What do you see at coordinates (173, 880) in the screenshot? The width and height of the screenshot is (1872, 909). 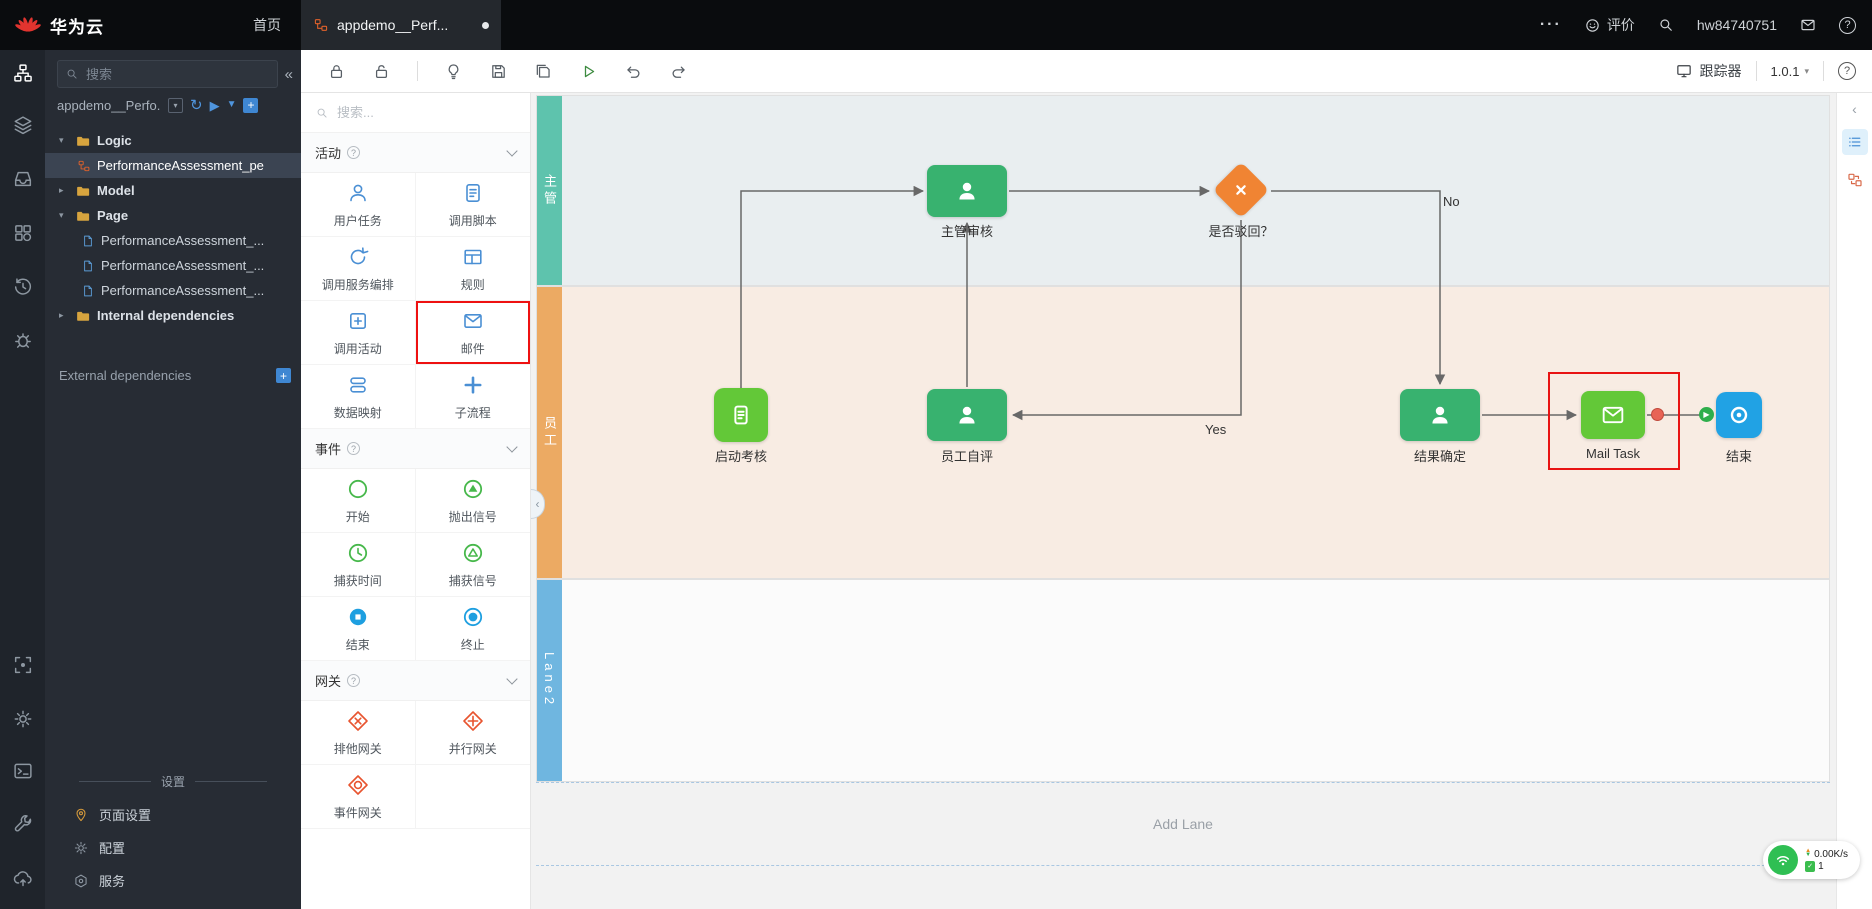 I see `services-item: 服务` at bounding box center [173, 880].